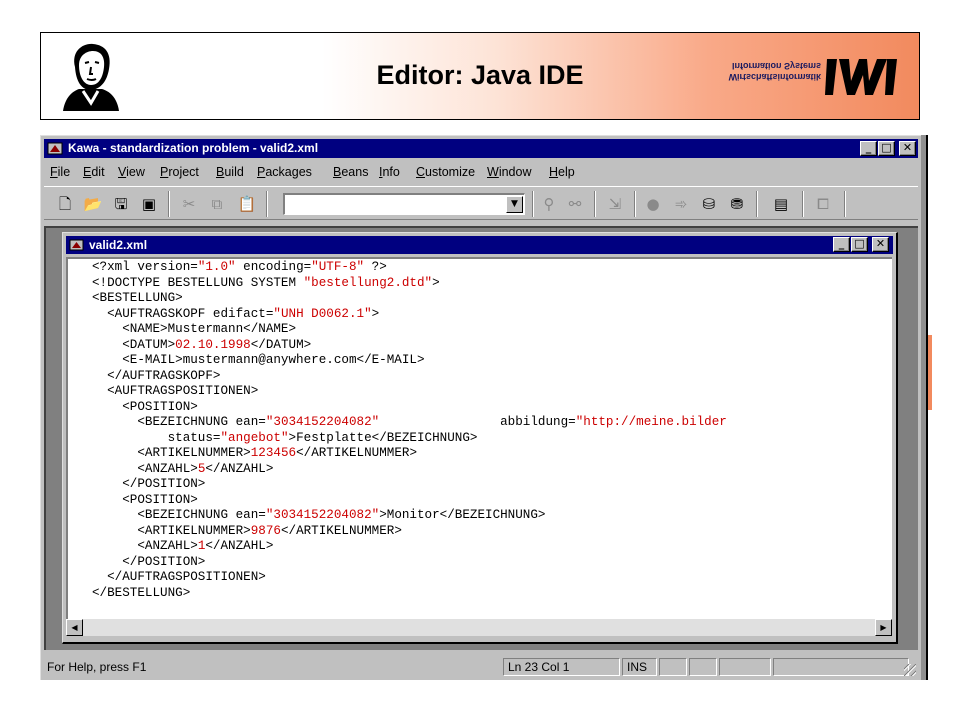 The width and height of the screenshot is (960, 720). What do you see at coordinates (217, 204) in the screenshot?
I see `copy-icon: ⧉` at bounding box center [217, 204].